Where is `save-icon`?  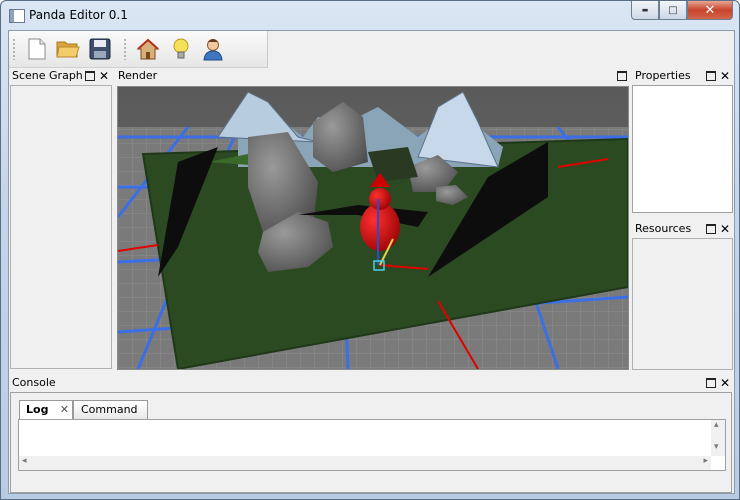
save-icon is located at coordinates (100, 49).